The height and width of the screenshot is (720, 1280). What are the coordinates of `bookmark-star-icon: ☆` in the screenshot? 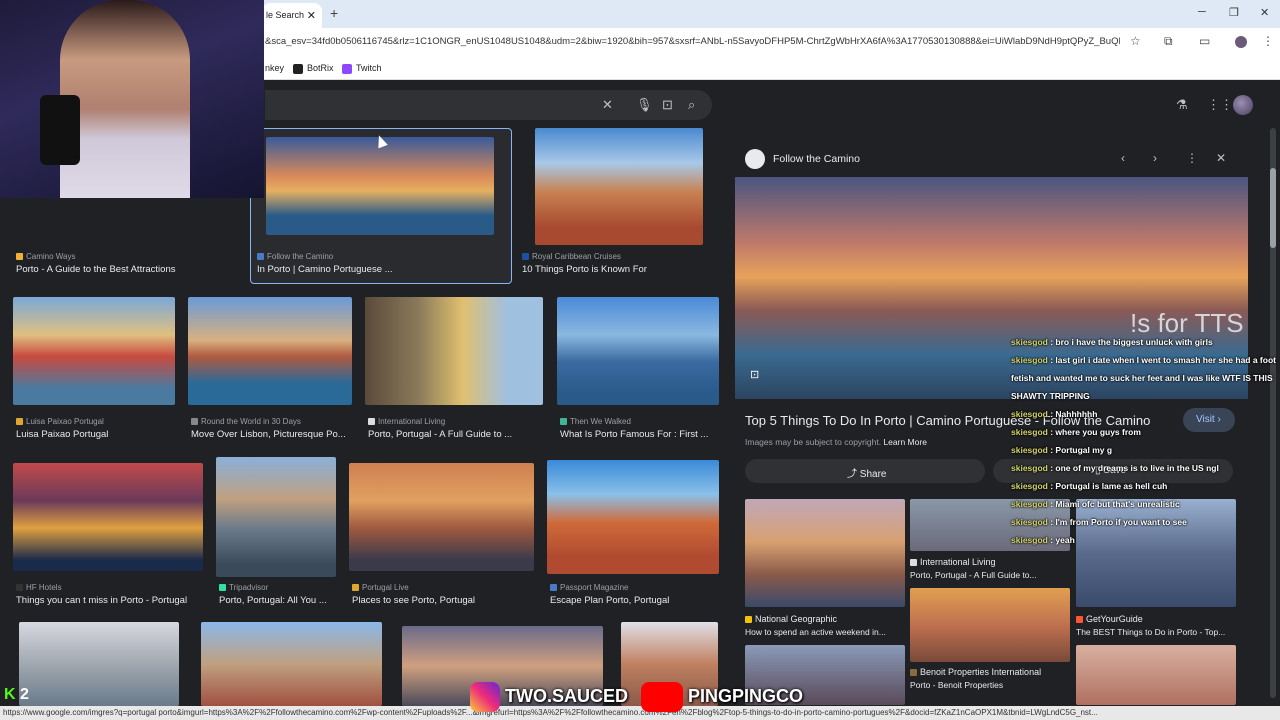 It's located at (1135, 41).